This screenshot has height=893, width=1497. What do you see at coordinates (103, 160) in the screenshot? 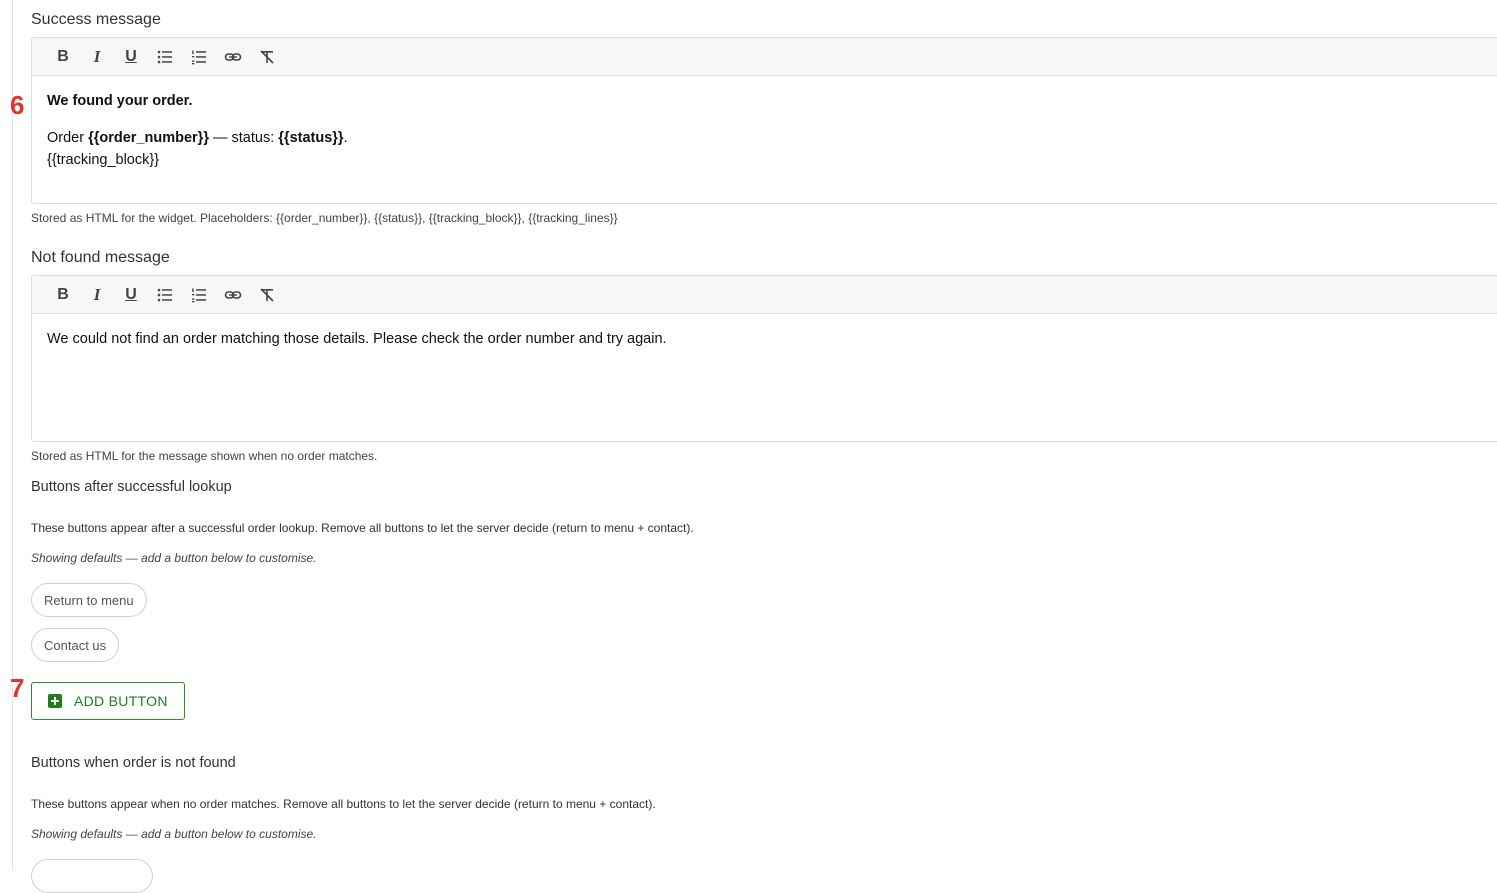
I see `tracking-block-placeholder: {{tracking_block}}` at bounding box center [103, 160].